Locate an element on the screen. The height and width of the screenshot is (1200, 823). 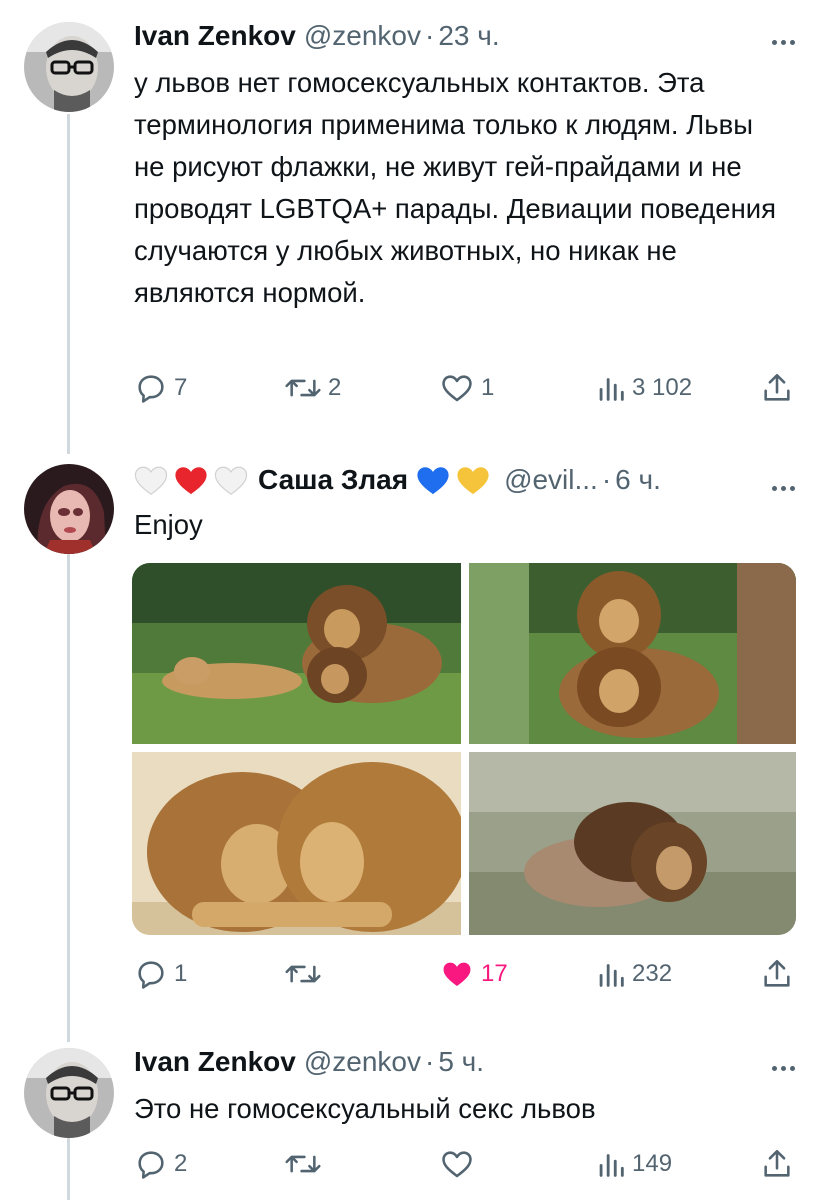
timestamp: 6 ч. is located at coordinates (638, 480).